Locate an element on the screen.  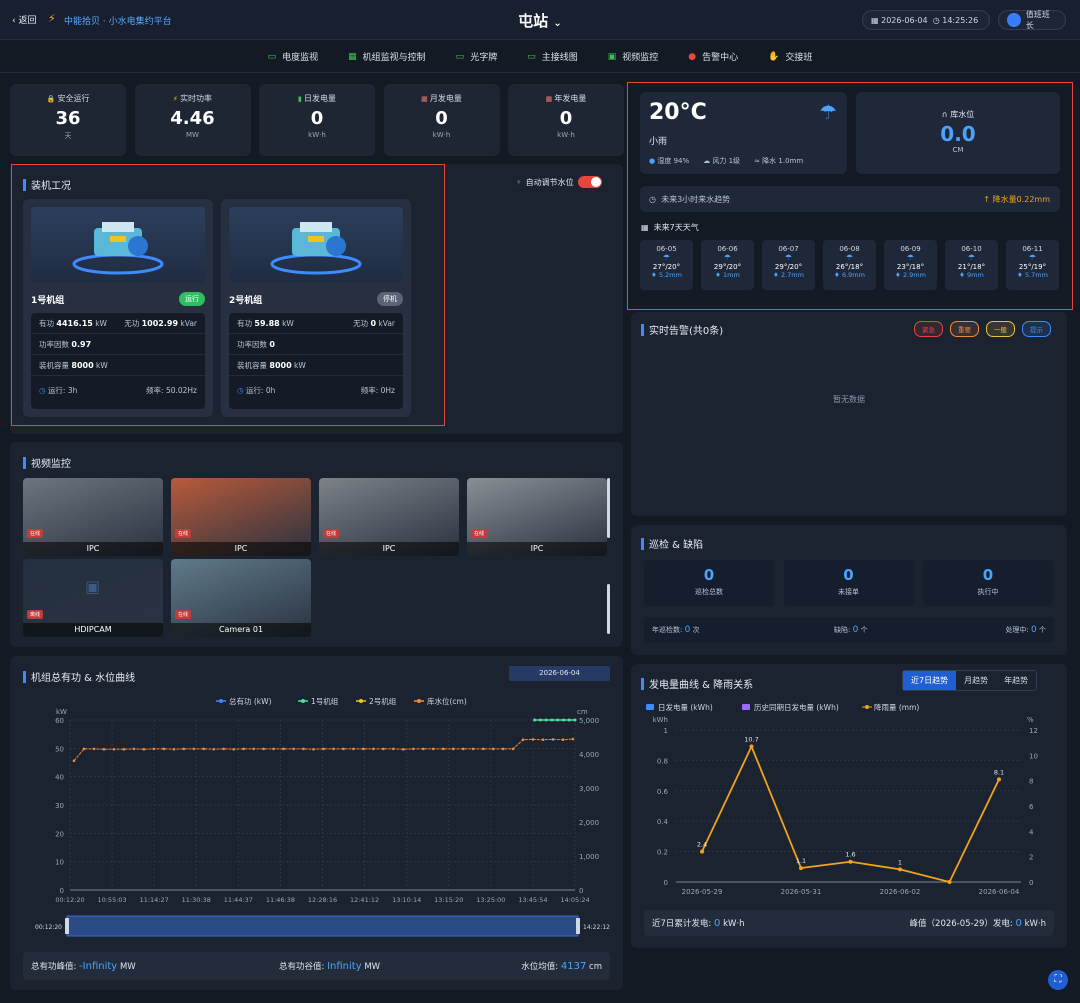
camera-tile: ▣ 离线 HDIPCAM is located at coordinates (93, 598).